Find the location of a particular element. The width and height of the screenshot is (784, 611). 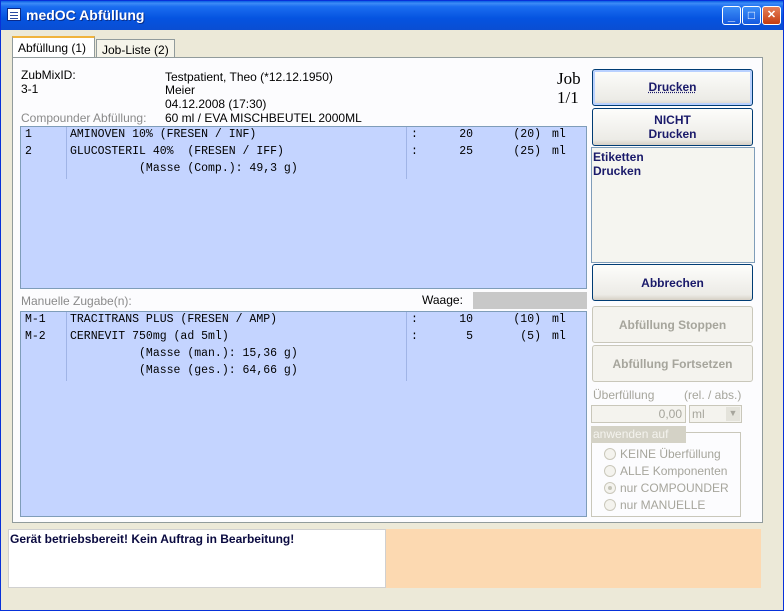

maximize-button: □ is located at coordinates (751, 15).